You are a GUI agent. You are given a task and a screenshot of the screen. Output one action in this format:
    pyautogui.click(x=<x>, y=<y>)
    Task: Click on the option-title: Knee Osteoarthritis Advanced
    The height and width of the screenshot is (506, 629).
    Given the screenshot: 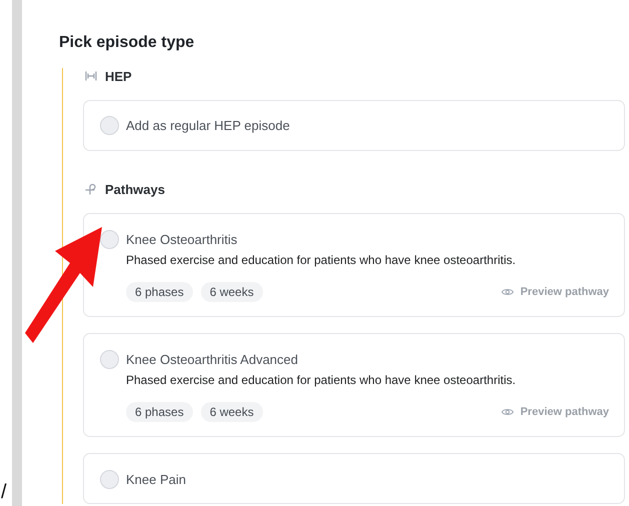 What is the action you would take?
    pyautogui.click(x=212, y=360)
    